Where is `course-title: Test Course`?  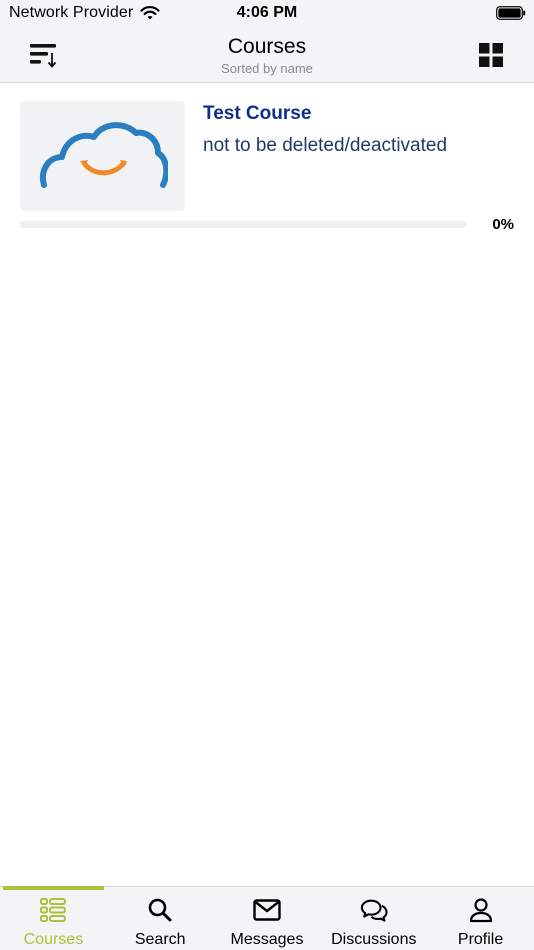 course-title: Test Course is located at coordinates (257, 114).